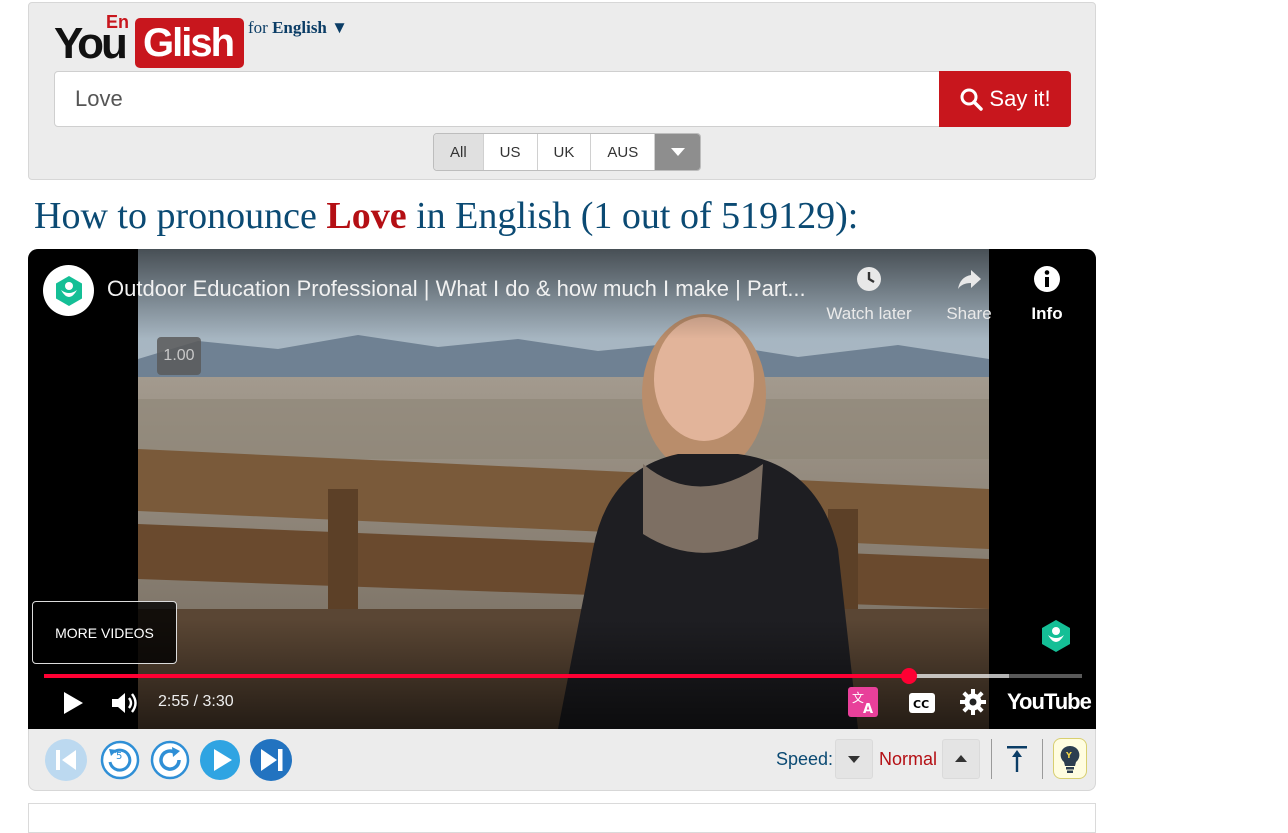 This screenshot has width=1288, height=833. I want to click on channel-avatar-icon, so click(68, 290).